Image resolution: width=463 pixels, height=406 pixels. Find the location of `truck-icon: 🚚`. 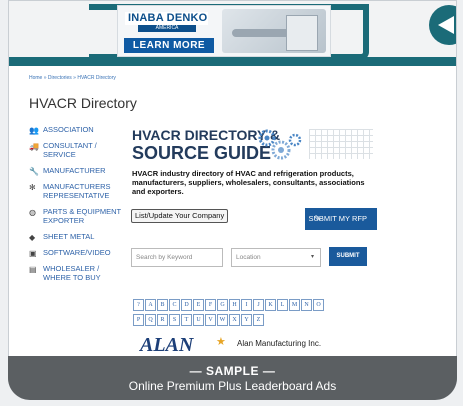

truck-icon: 🚚 is located at coordinates (34, 146).